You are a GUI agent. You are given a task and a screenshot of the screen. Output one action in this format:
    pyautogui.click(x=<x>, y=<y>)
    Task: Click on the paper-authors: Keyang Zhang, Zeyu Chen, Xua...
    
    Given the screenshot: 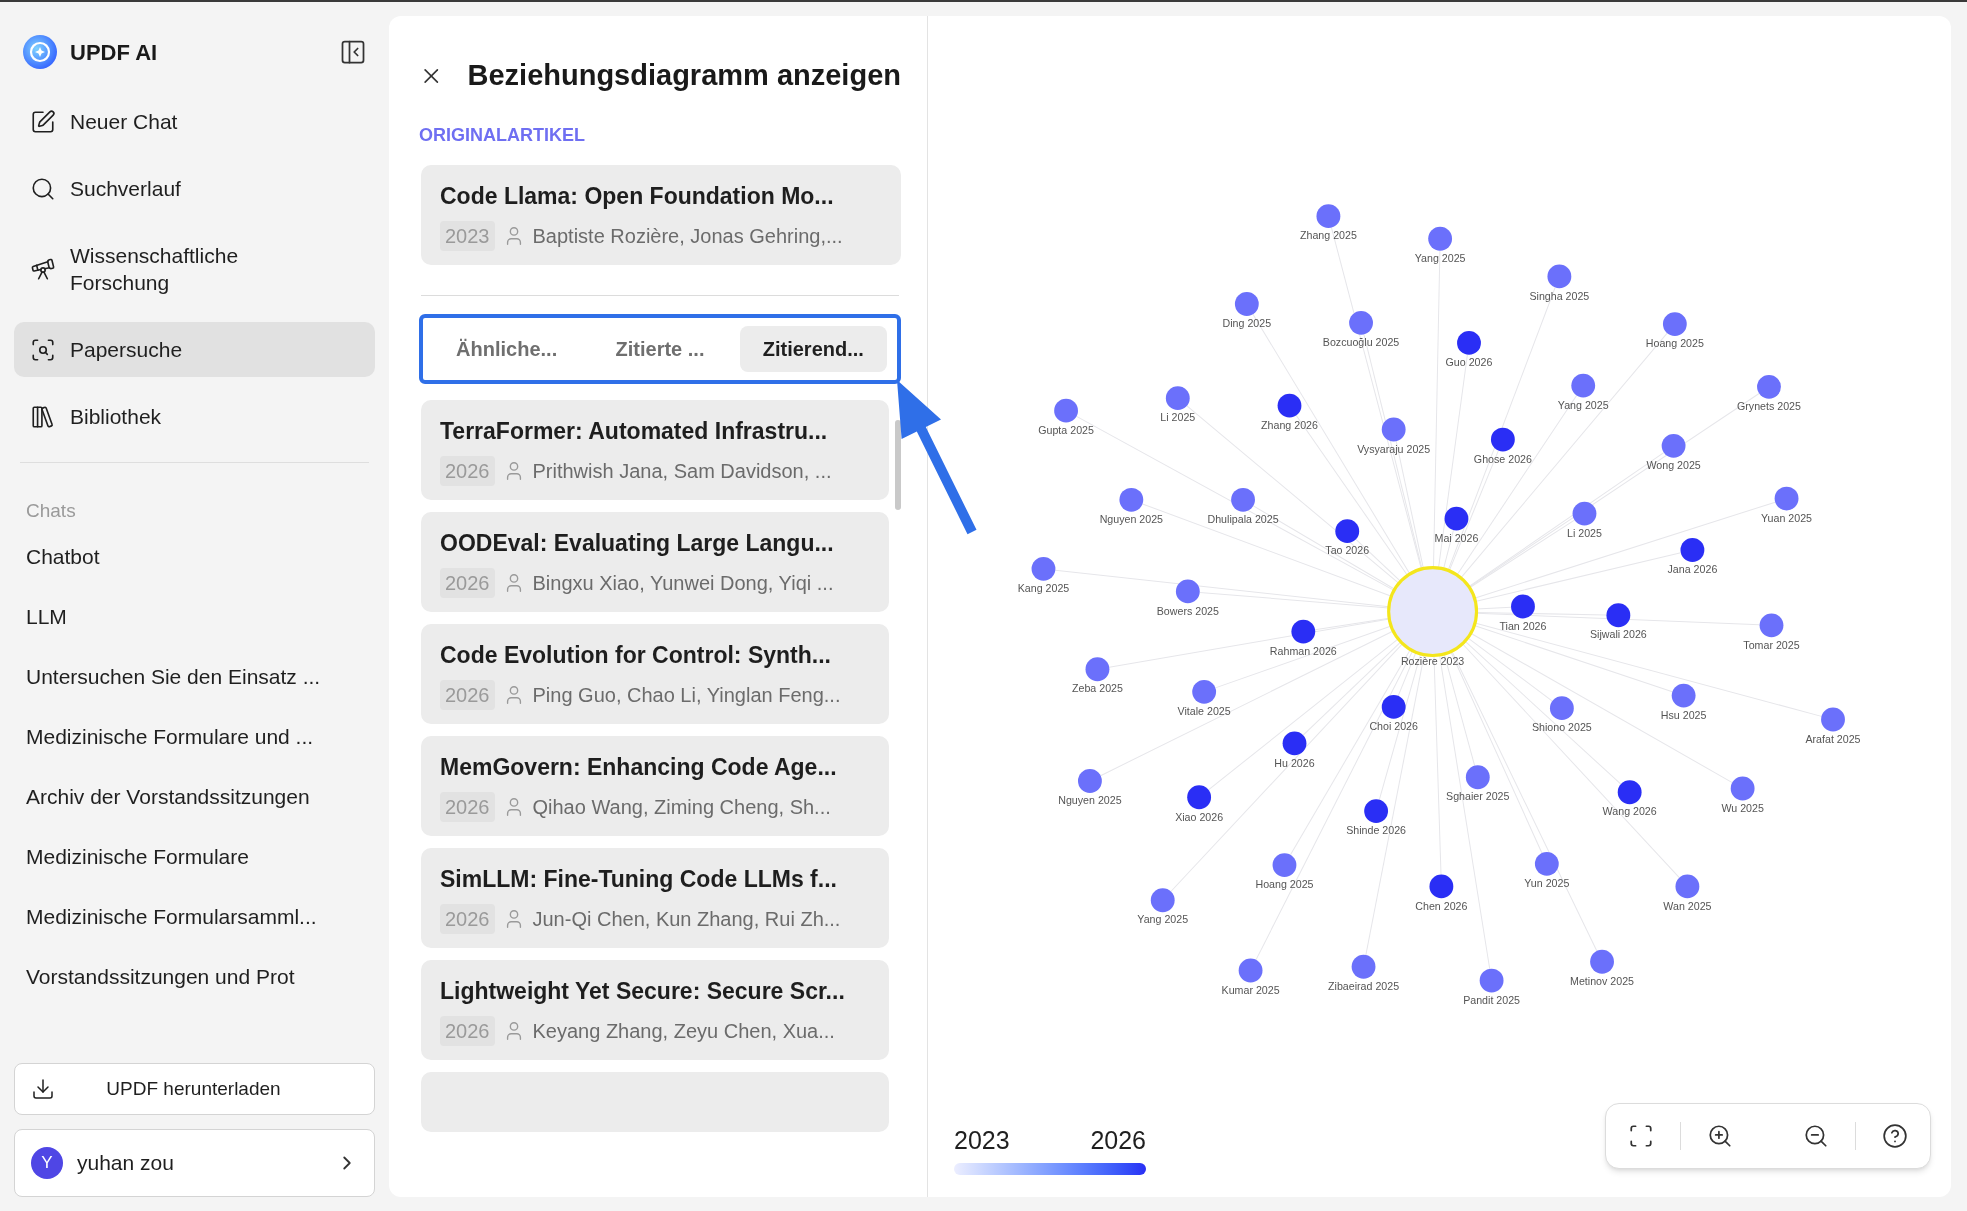 What is the action you would take?
    pyautogui.click(x=683, y=1031)
    